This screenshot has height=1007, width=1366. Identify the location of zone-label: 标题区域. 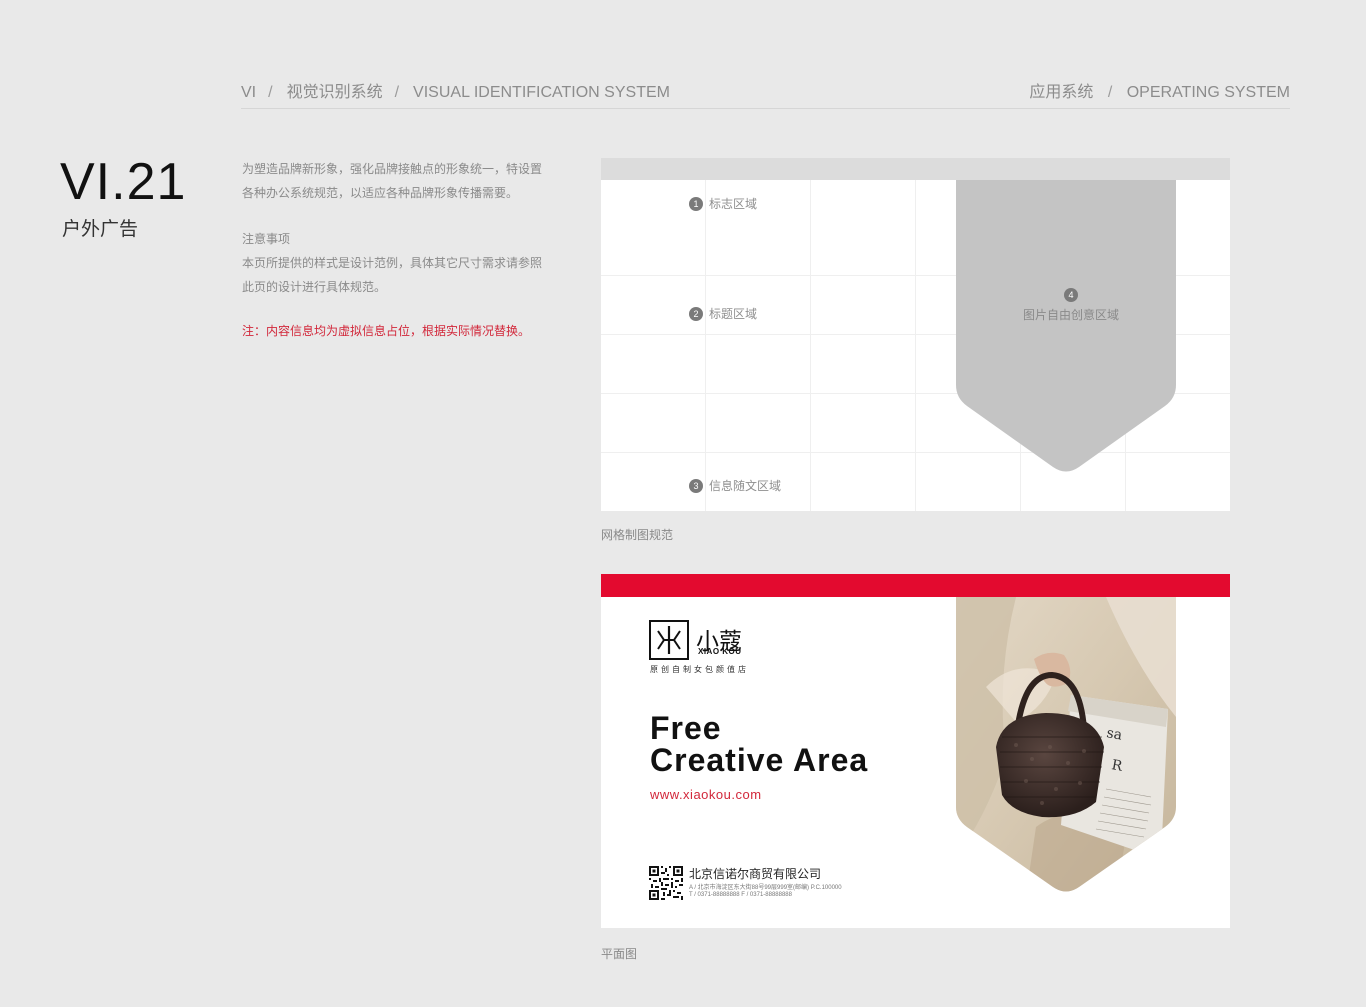
(733, 314).